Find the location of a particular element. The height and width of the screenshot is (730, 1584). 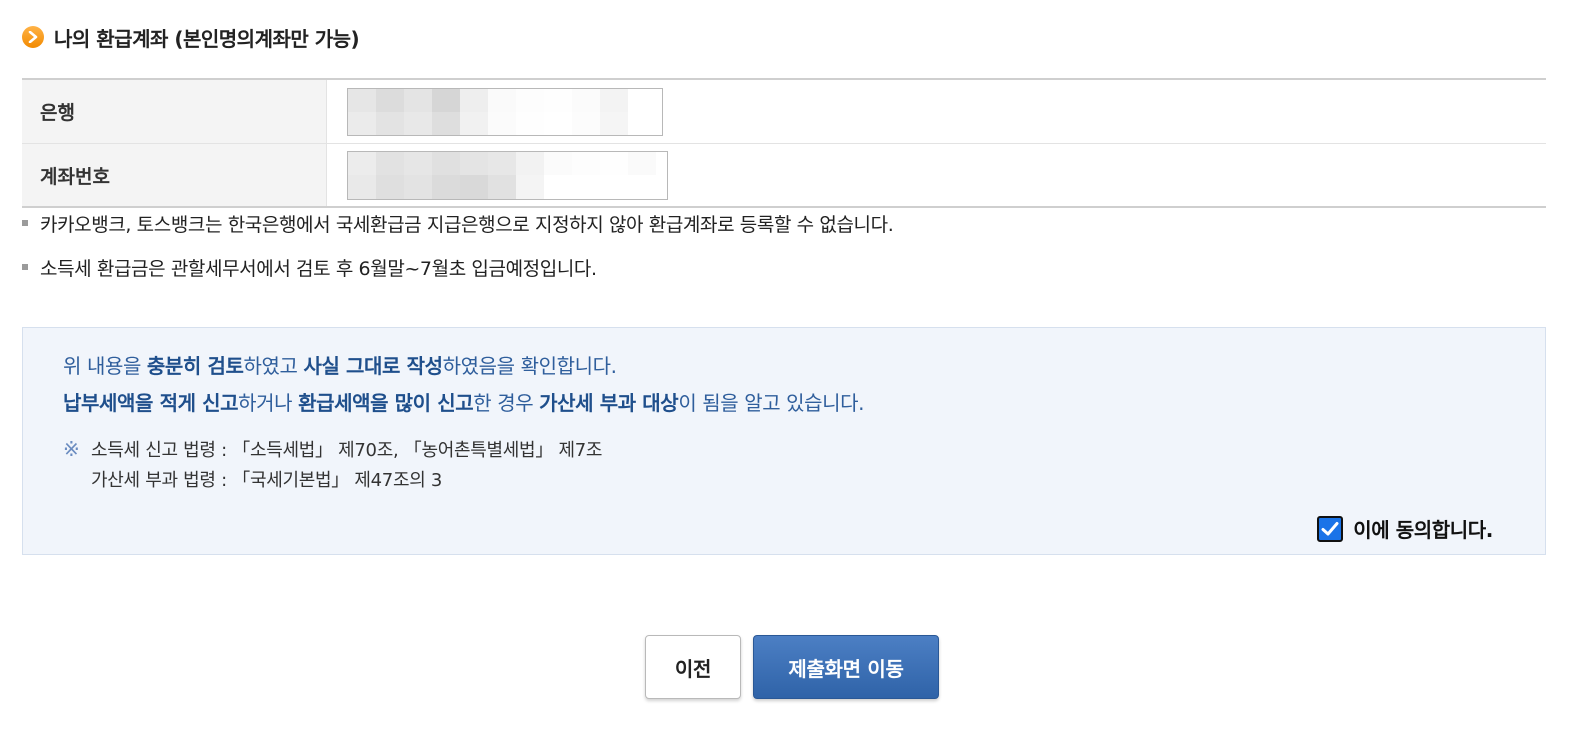

account-number-input is located at coordinates (507, 175).